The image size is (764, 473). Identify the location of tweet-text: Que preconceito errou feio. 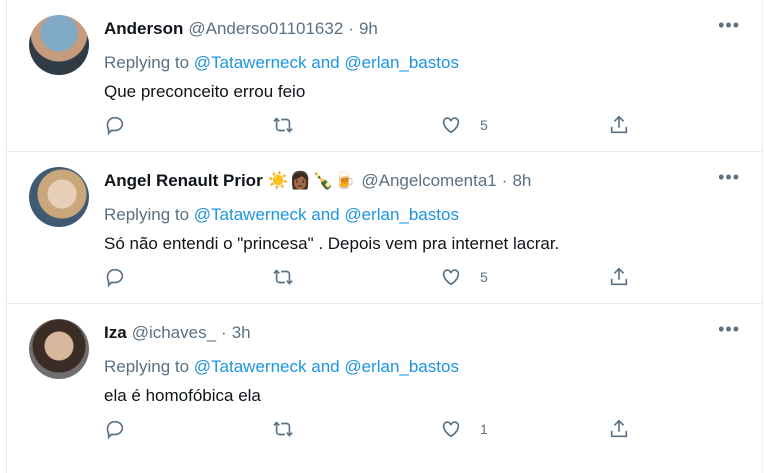
(205, 91).